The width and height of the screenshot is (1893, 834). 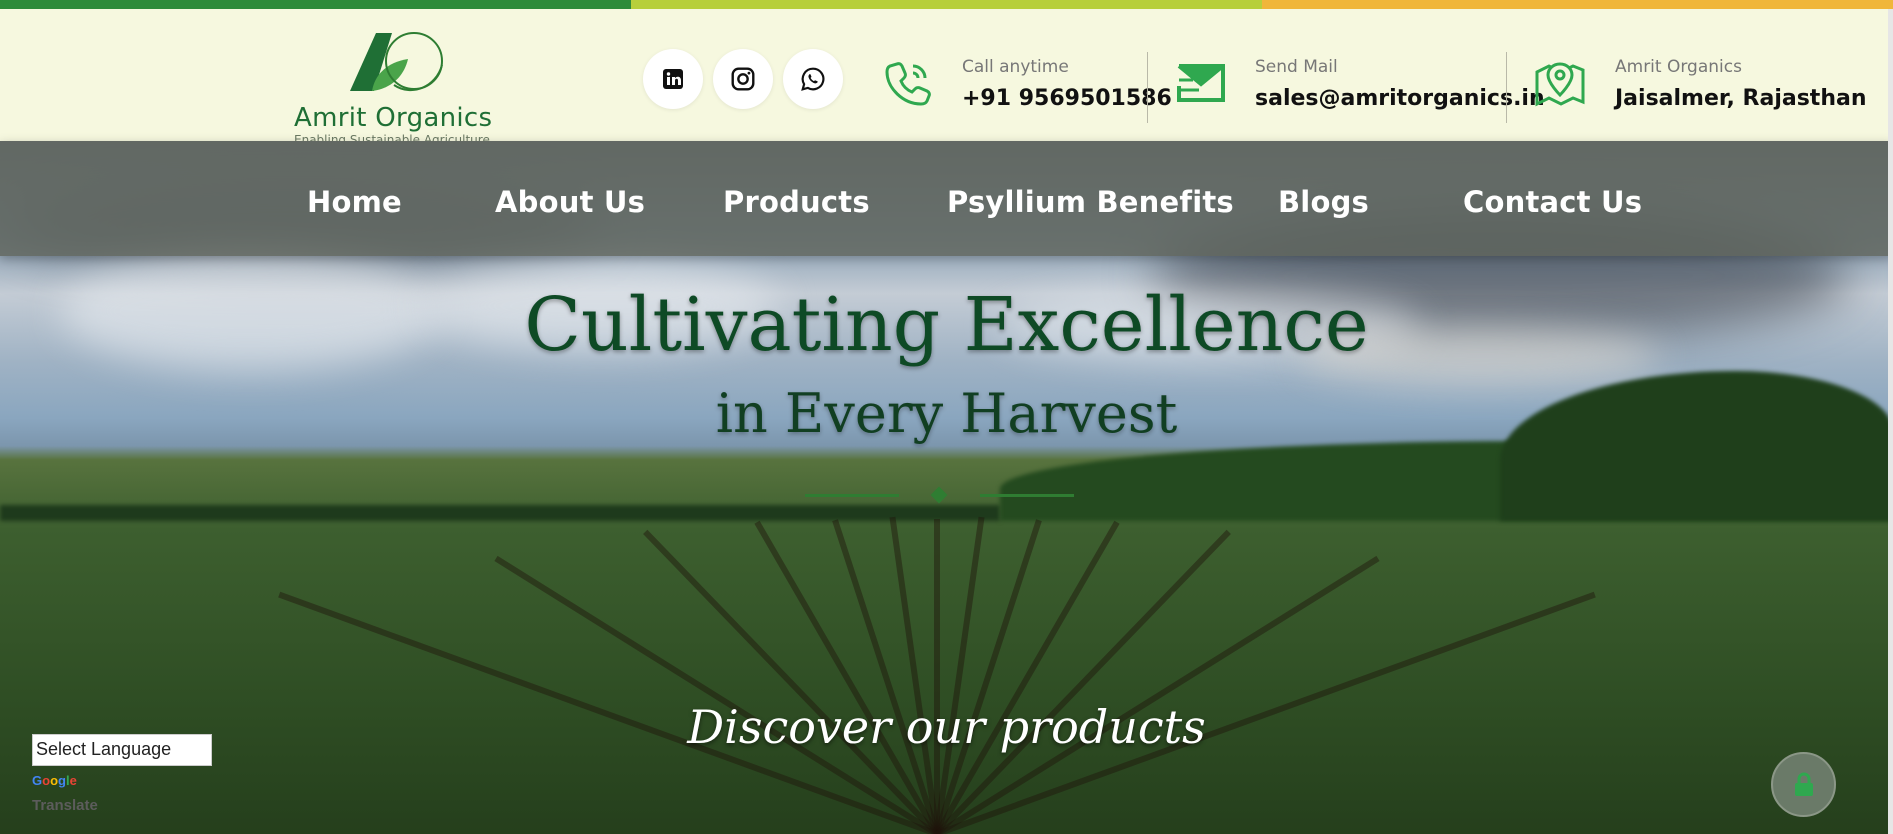 What do you see at coordinates (908, 83) in the screenshot?
I see `phone-icon` at bounding box center [908, 83].